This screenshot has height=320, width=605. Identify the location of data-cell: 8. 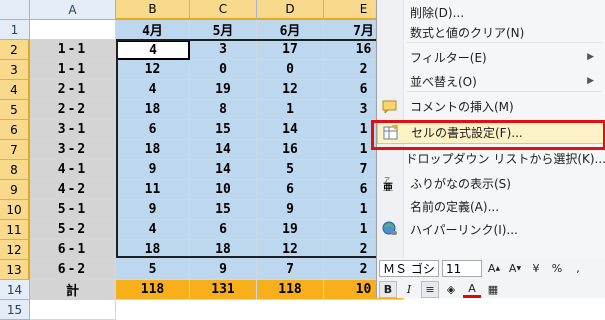
(223, 110).